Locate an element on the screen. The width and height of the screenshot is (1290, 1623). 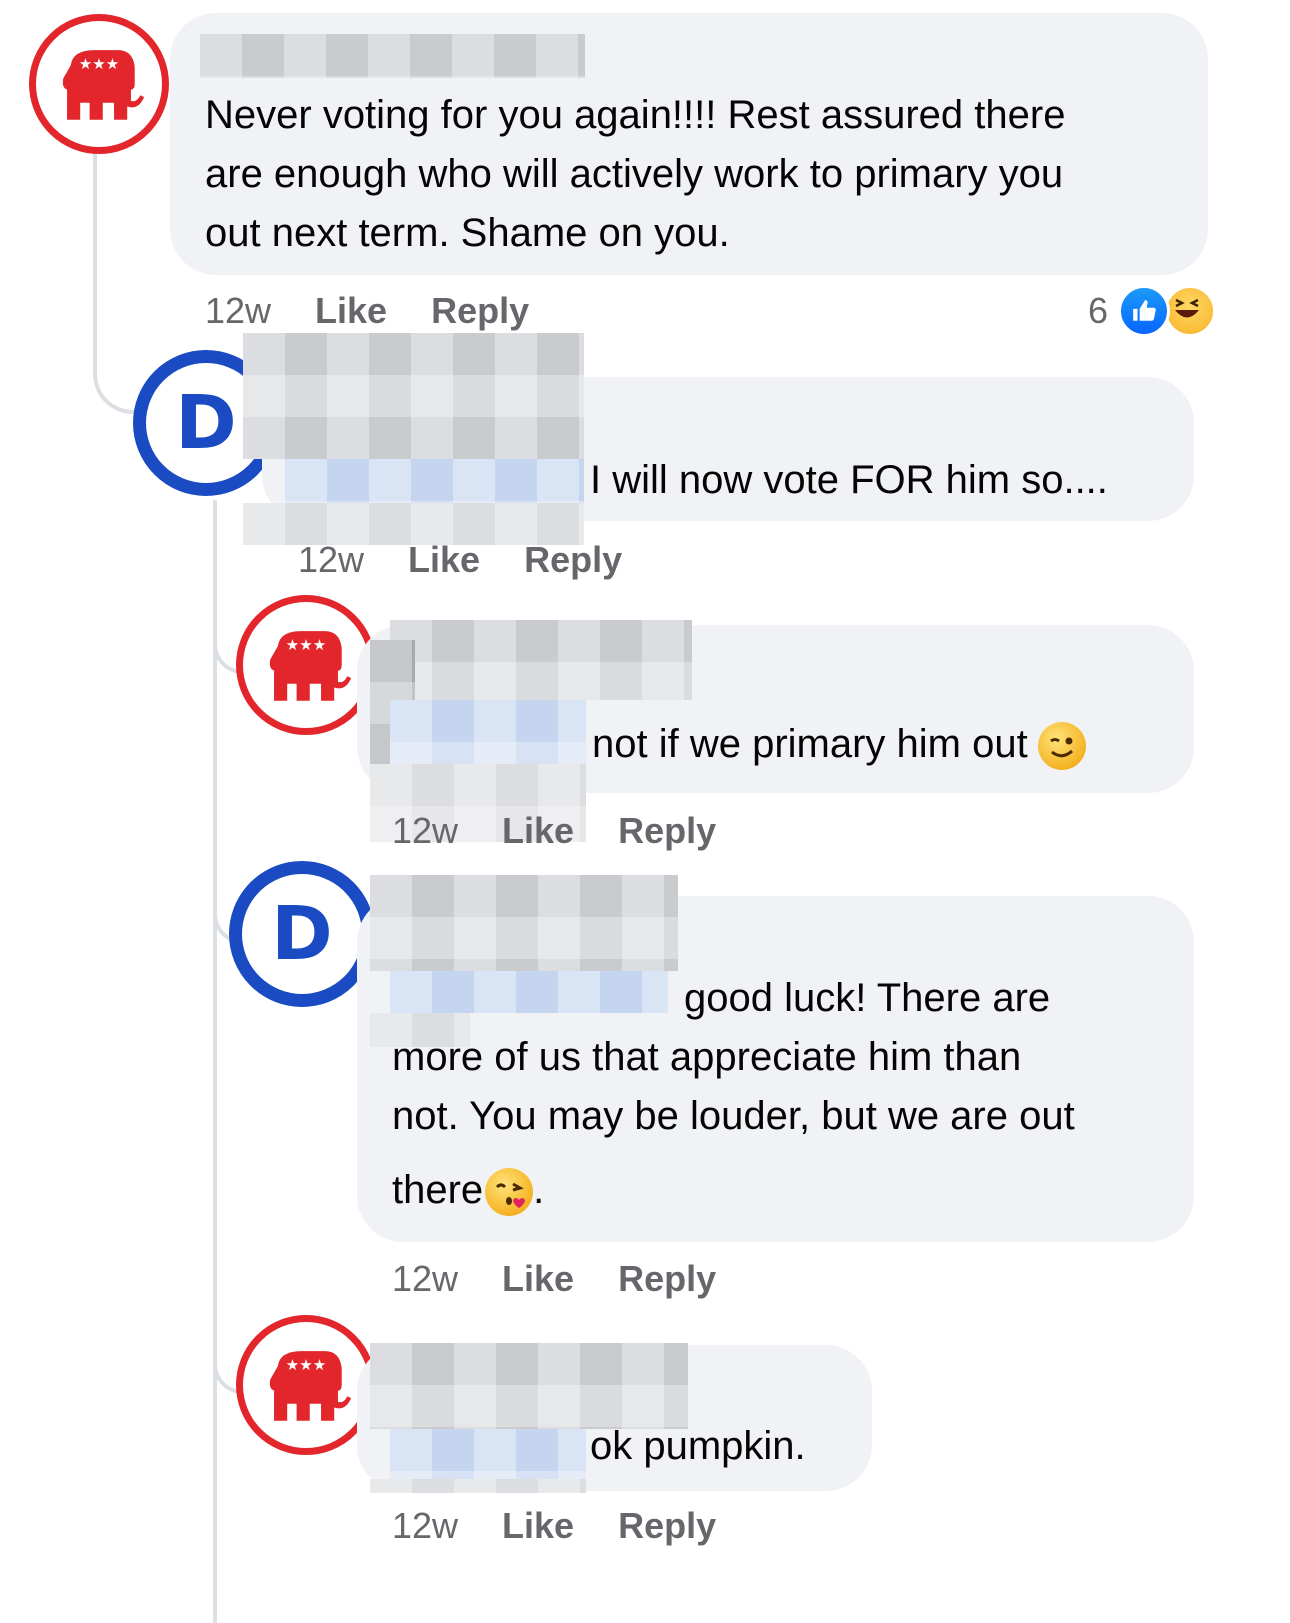
haha-reaction-icon is located at coordinates (1190, 311).